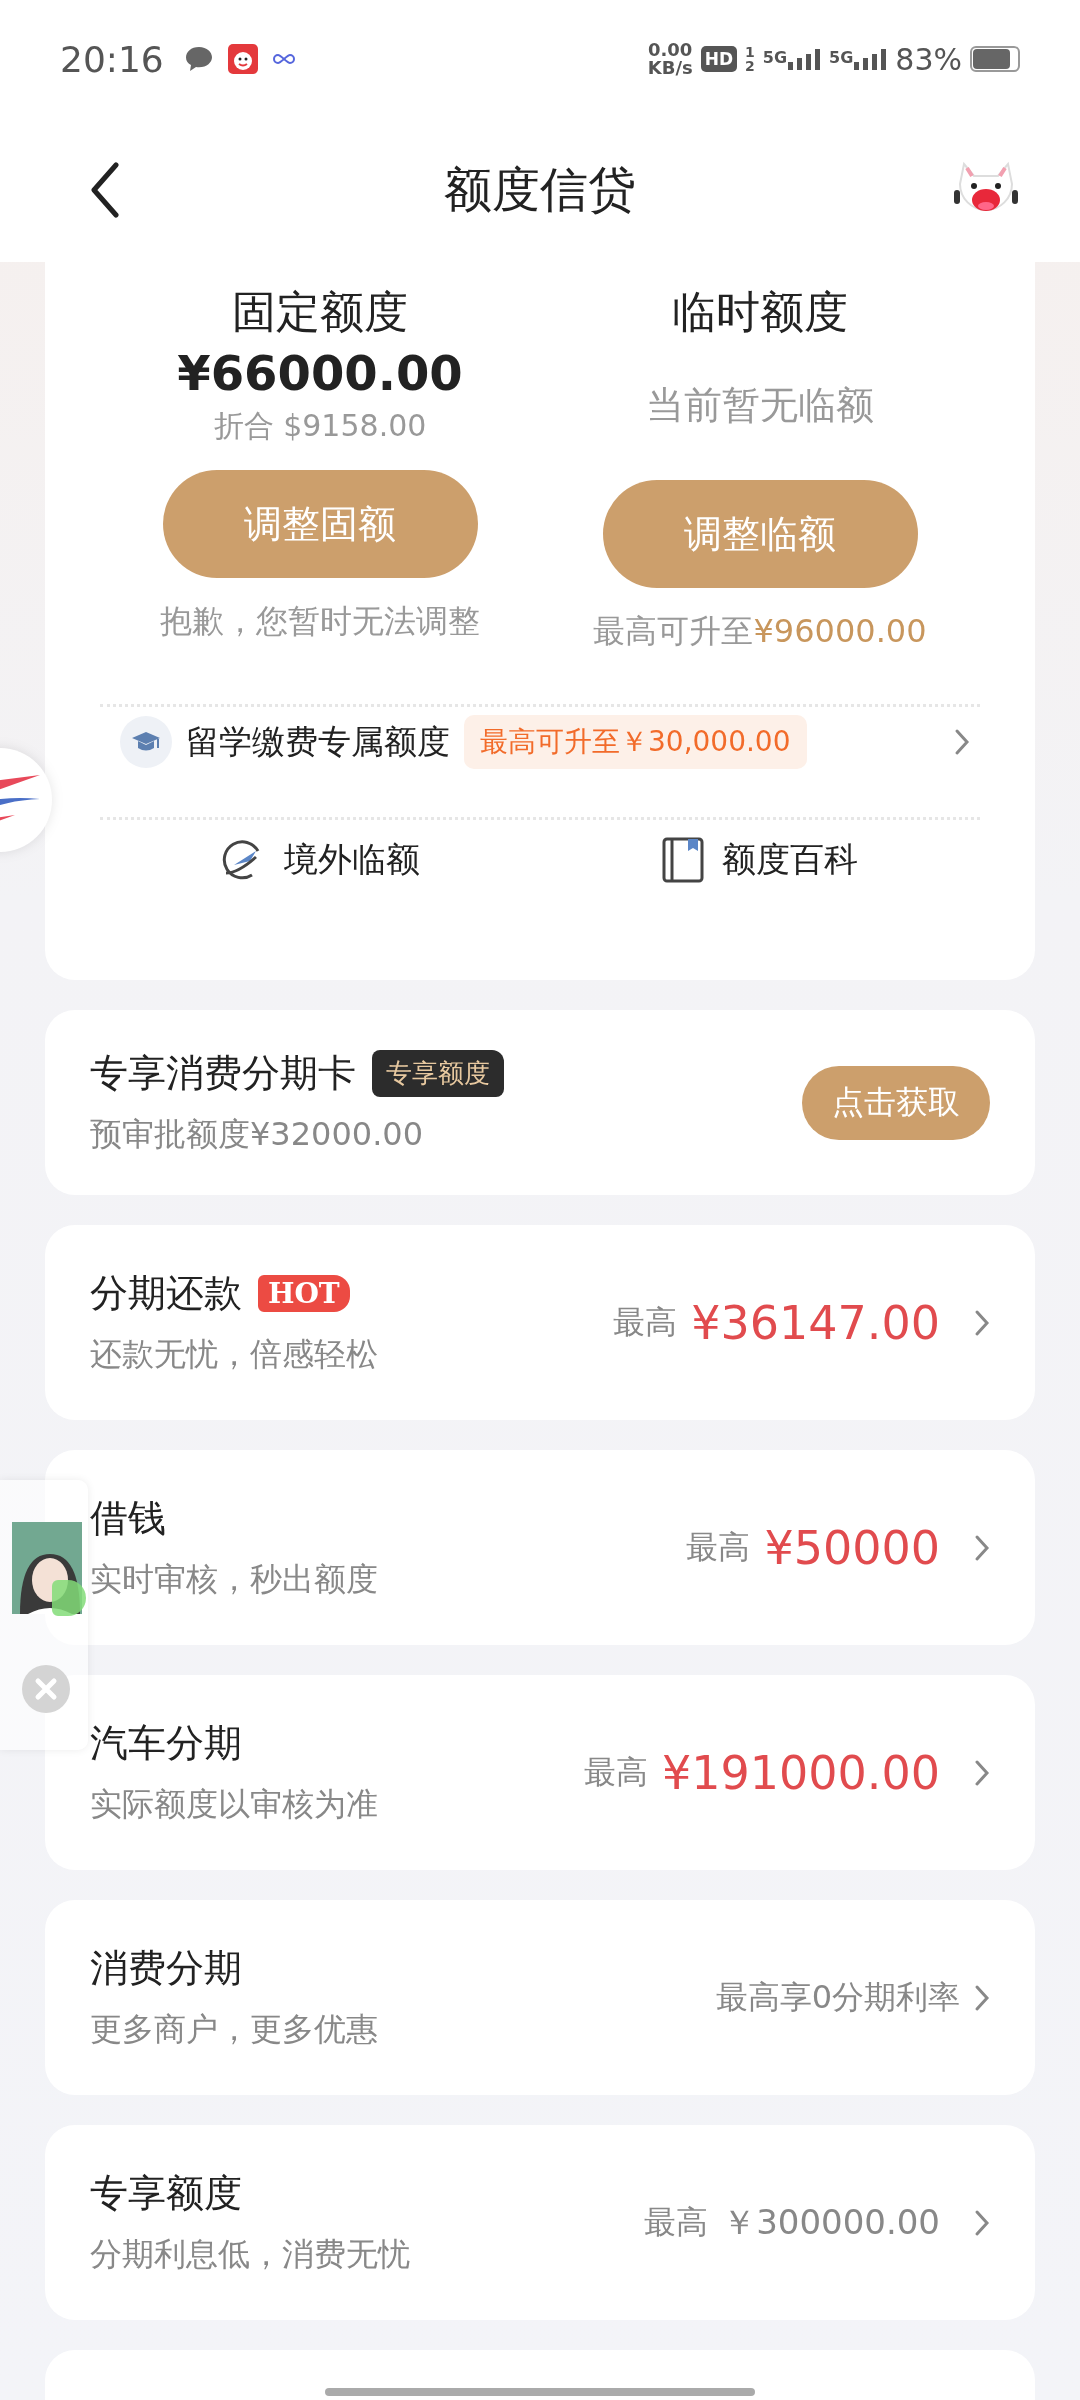 The height and width of the screenshot is (2400, 1080). Describe the element at coordinates (635, 742) in the screenshot. I see `promo-badge: 最高可升至￥30,000.00` at that location.